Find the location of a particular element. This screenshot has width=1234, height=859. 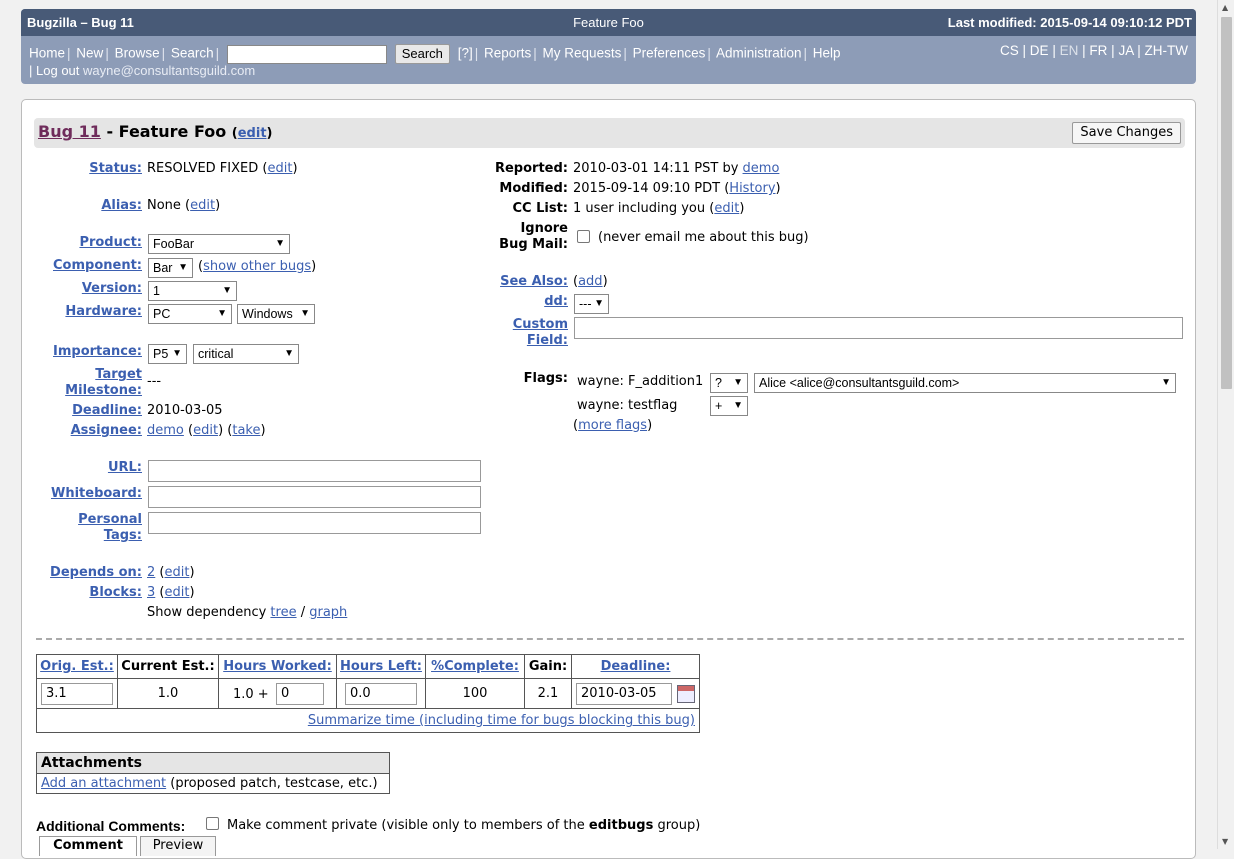

quick-search-help-link: [?] is located at coordinates (465, 53).